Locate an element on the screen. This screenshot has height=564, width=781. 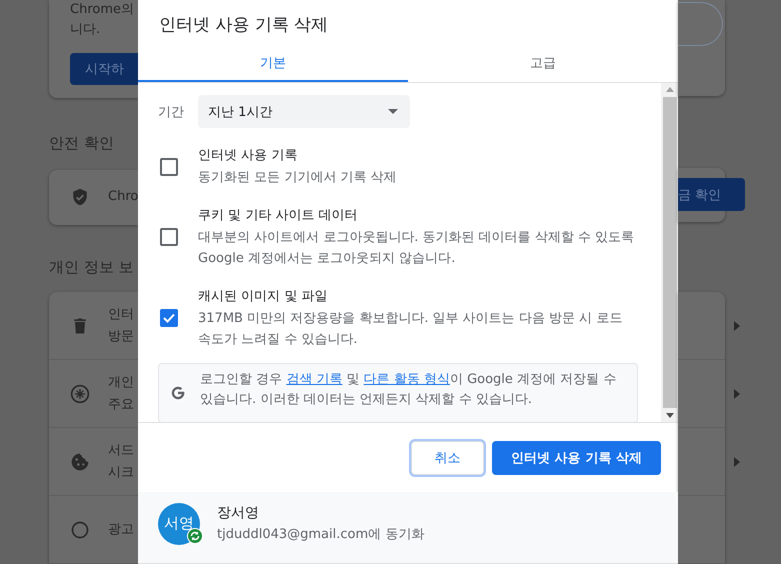
tab: 기본 is located at coordinates (273, 63).